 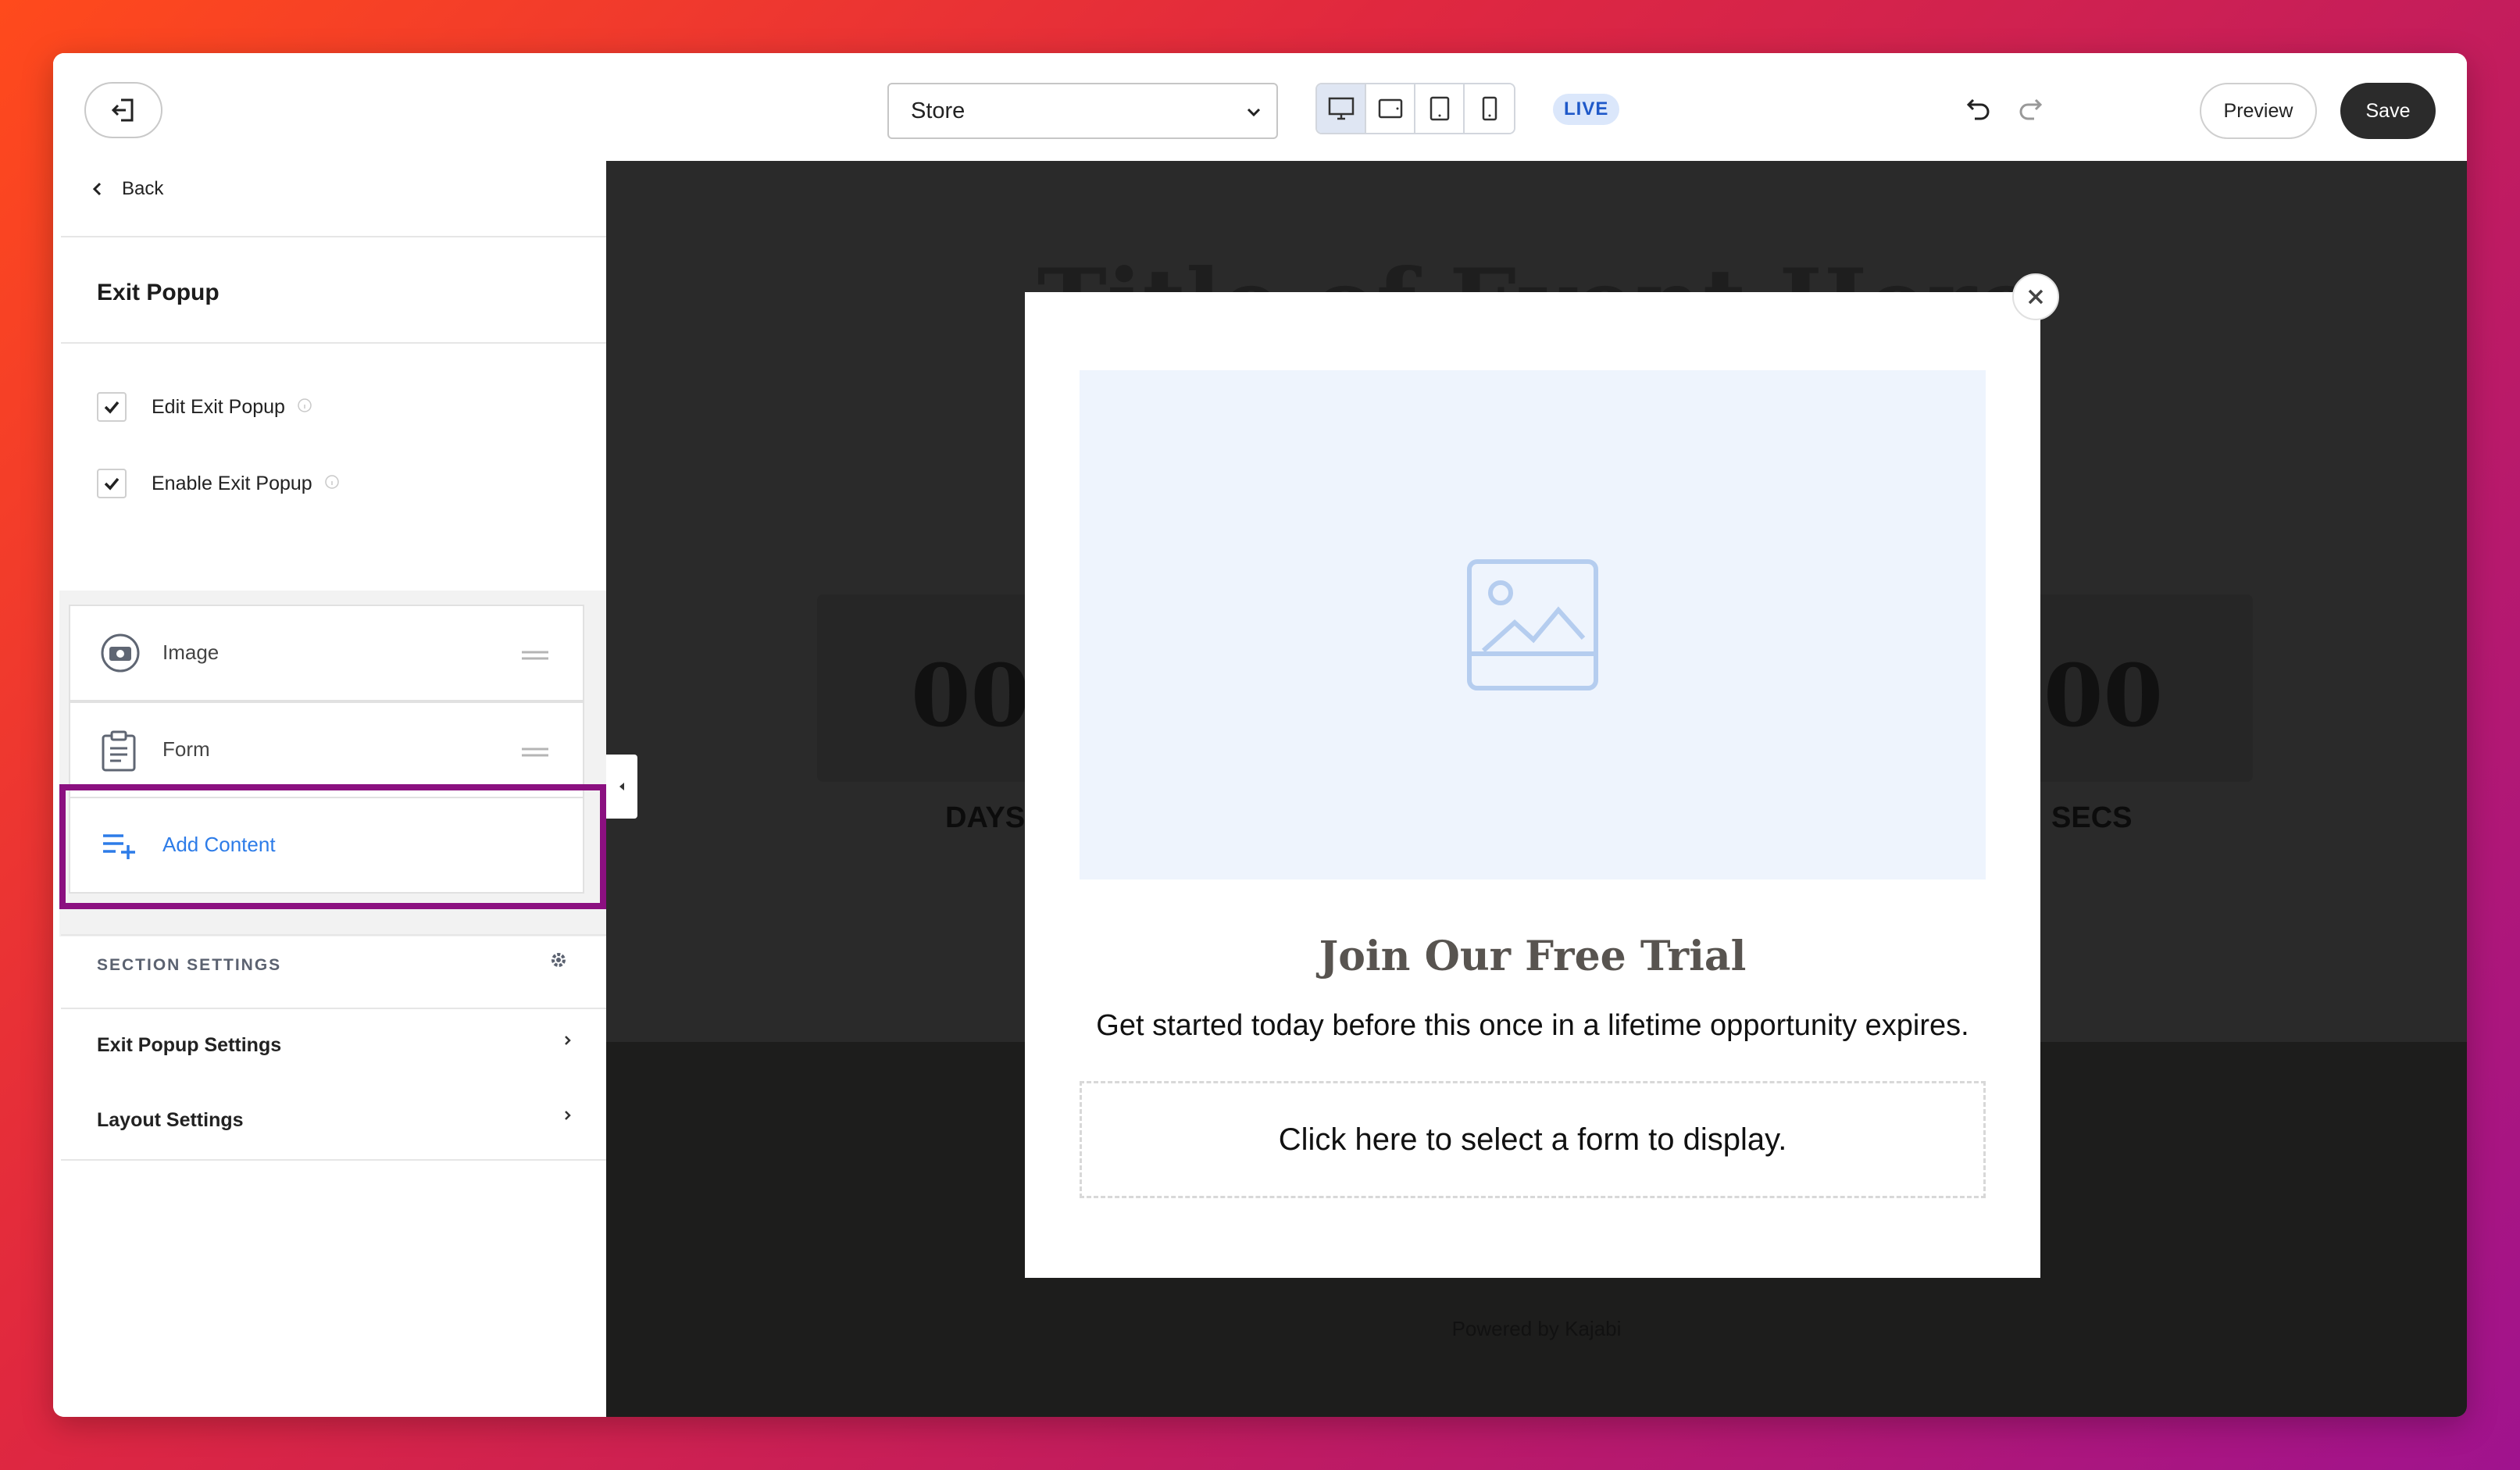 I want to click on popup-image-placeholder, so click(x=1533, y=625).